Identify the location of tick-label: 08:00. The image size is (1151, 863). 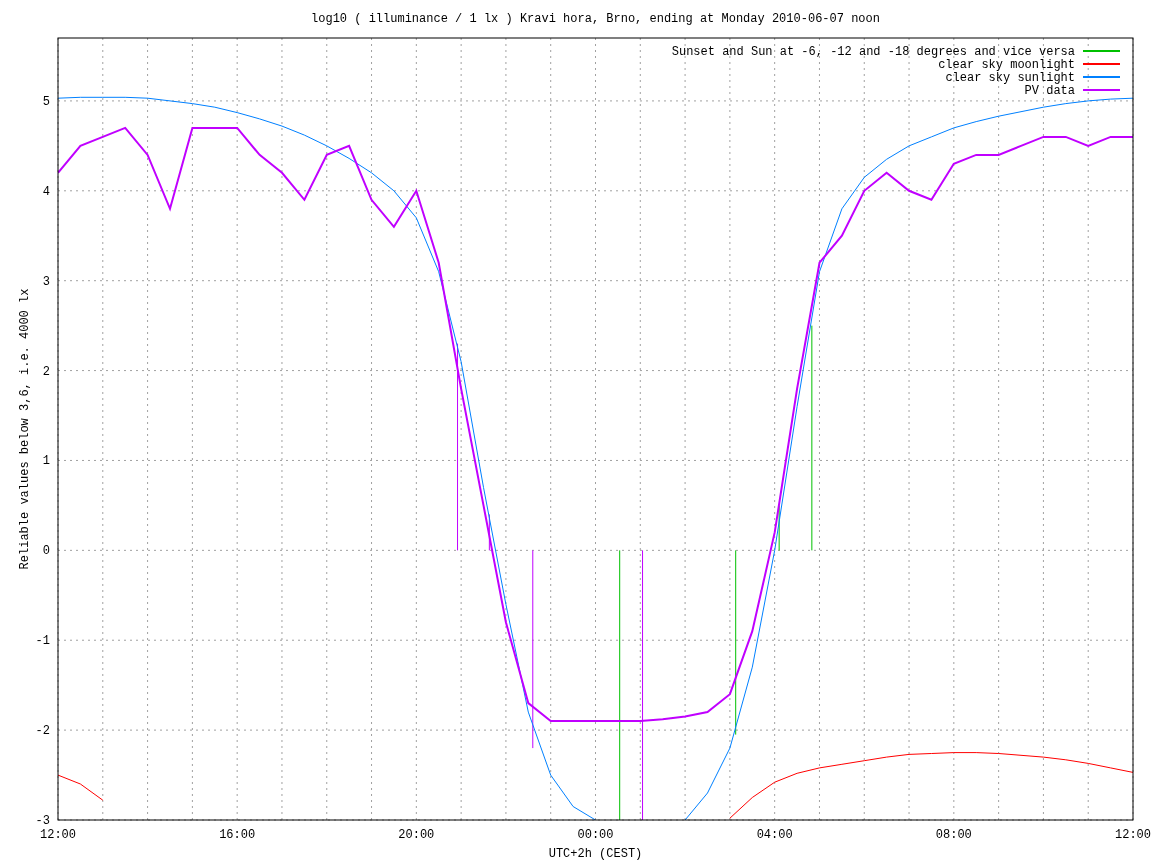
(953, 835).